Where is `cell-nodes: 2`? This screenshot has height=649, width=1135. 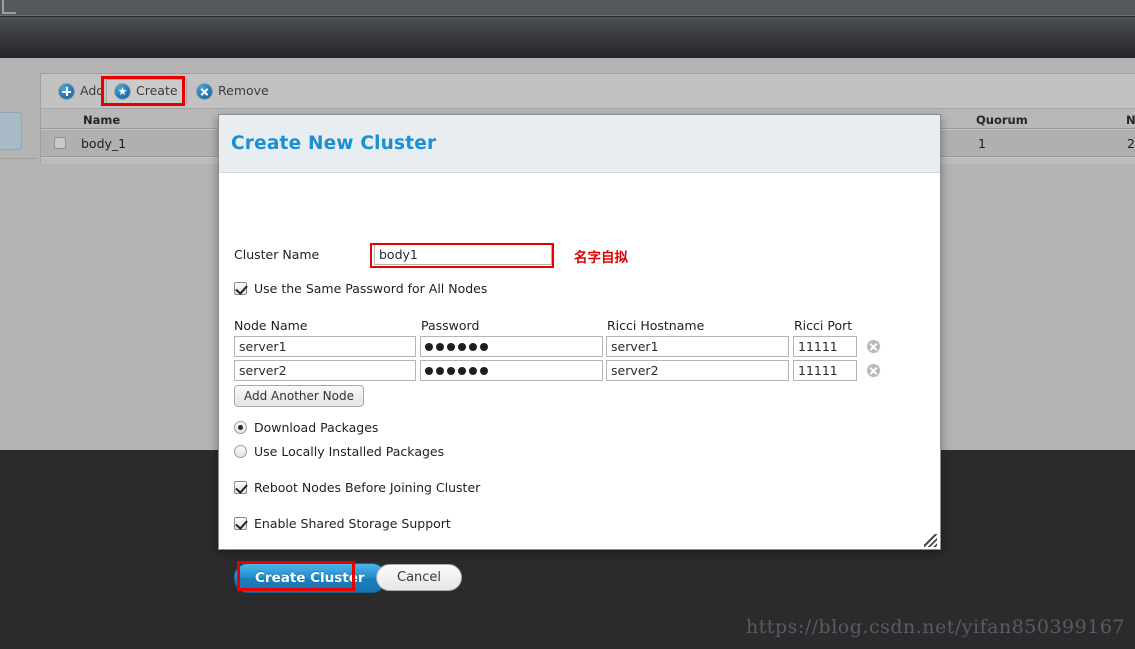 cell-nodes: 2 is located at coordinates (1131, 143).